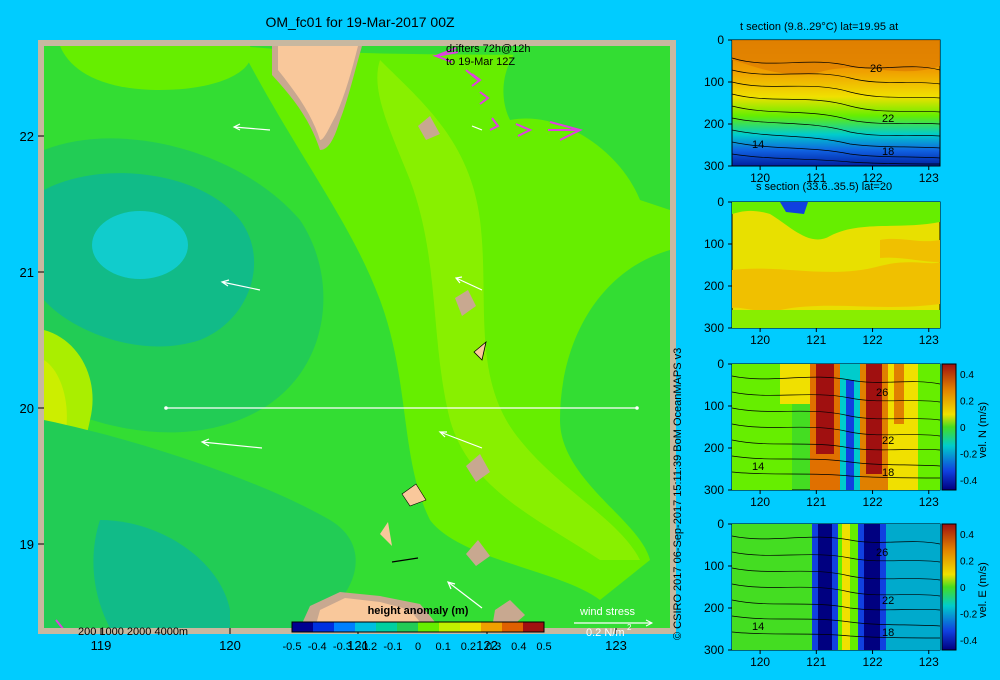 This screenshot has height=680, width=1000. I want to click on colorbar-title: height anomaly (m), so click(418, 611).